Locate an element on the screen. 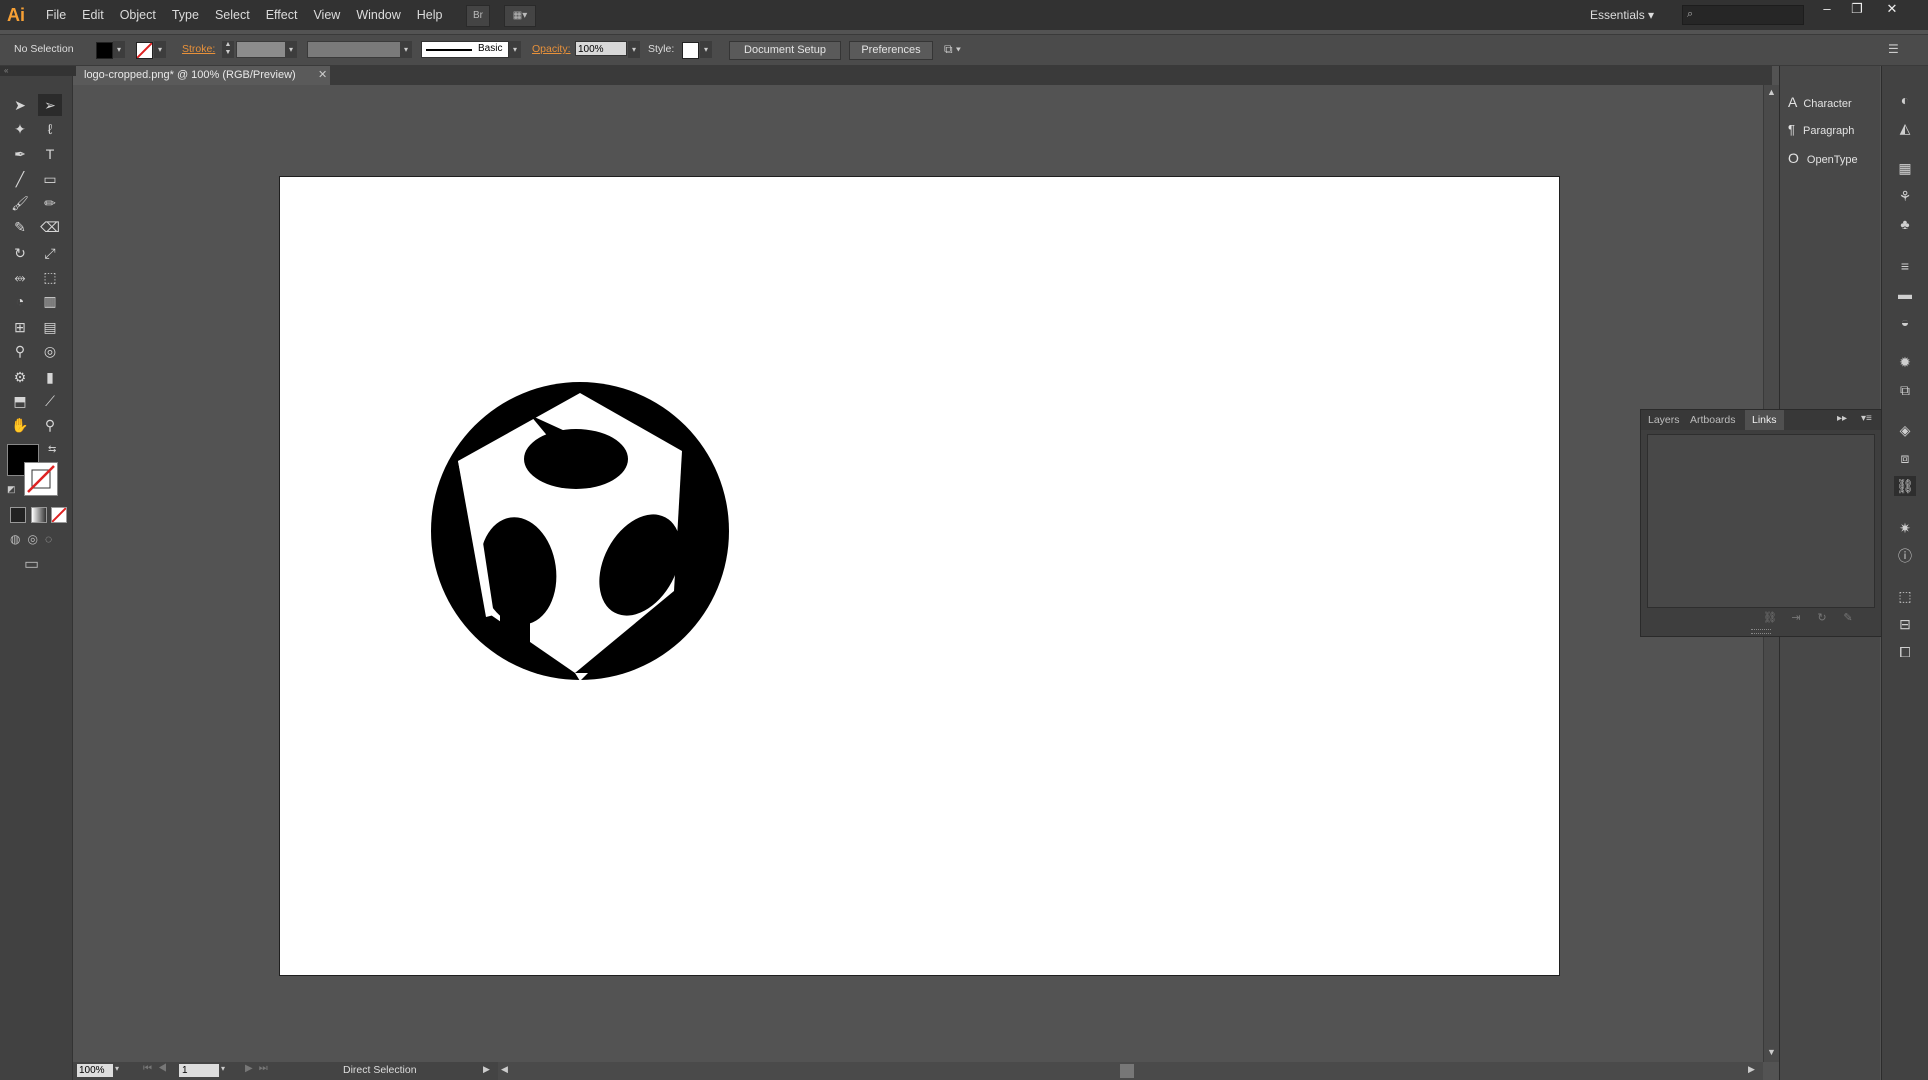 The height and width of the screenshot is (1080, 1928). pencil-tool-icon: ✏ is located at coordinates (50, 203).